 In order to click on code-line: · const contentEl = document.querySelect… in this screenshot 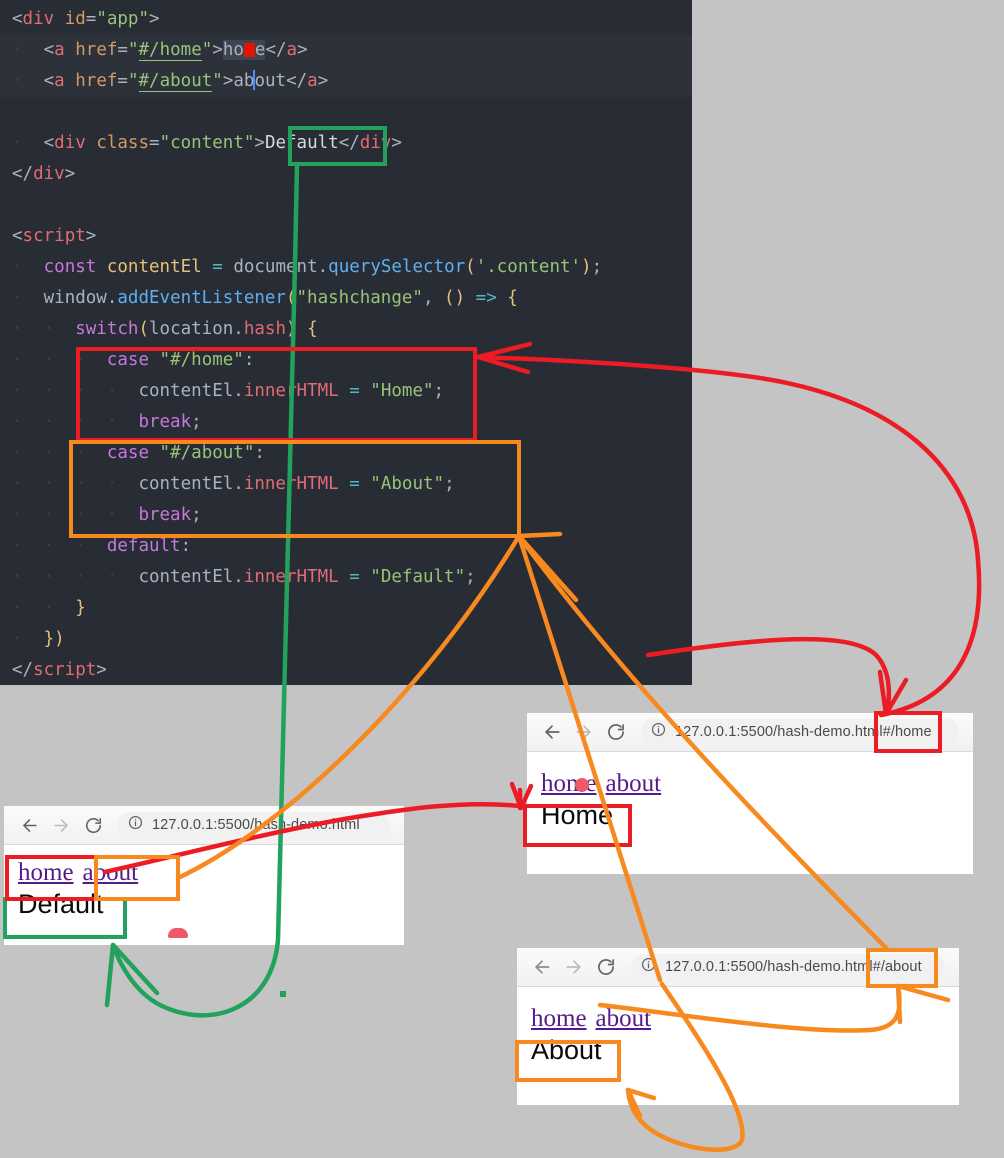, I will do `click(307, 267)`.